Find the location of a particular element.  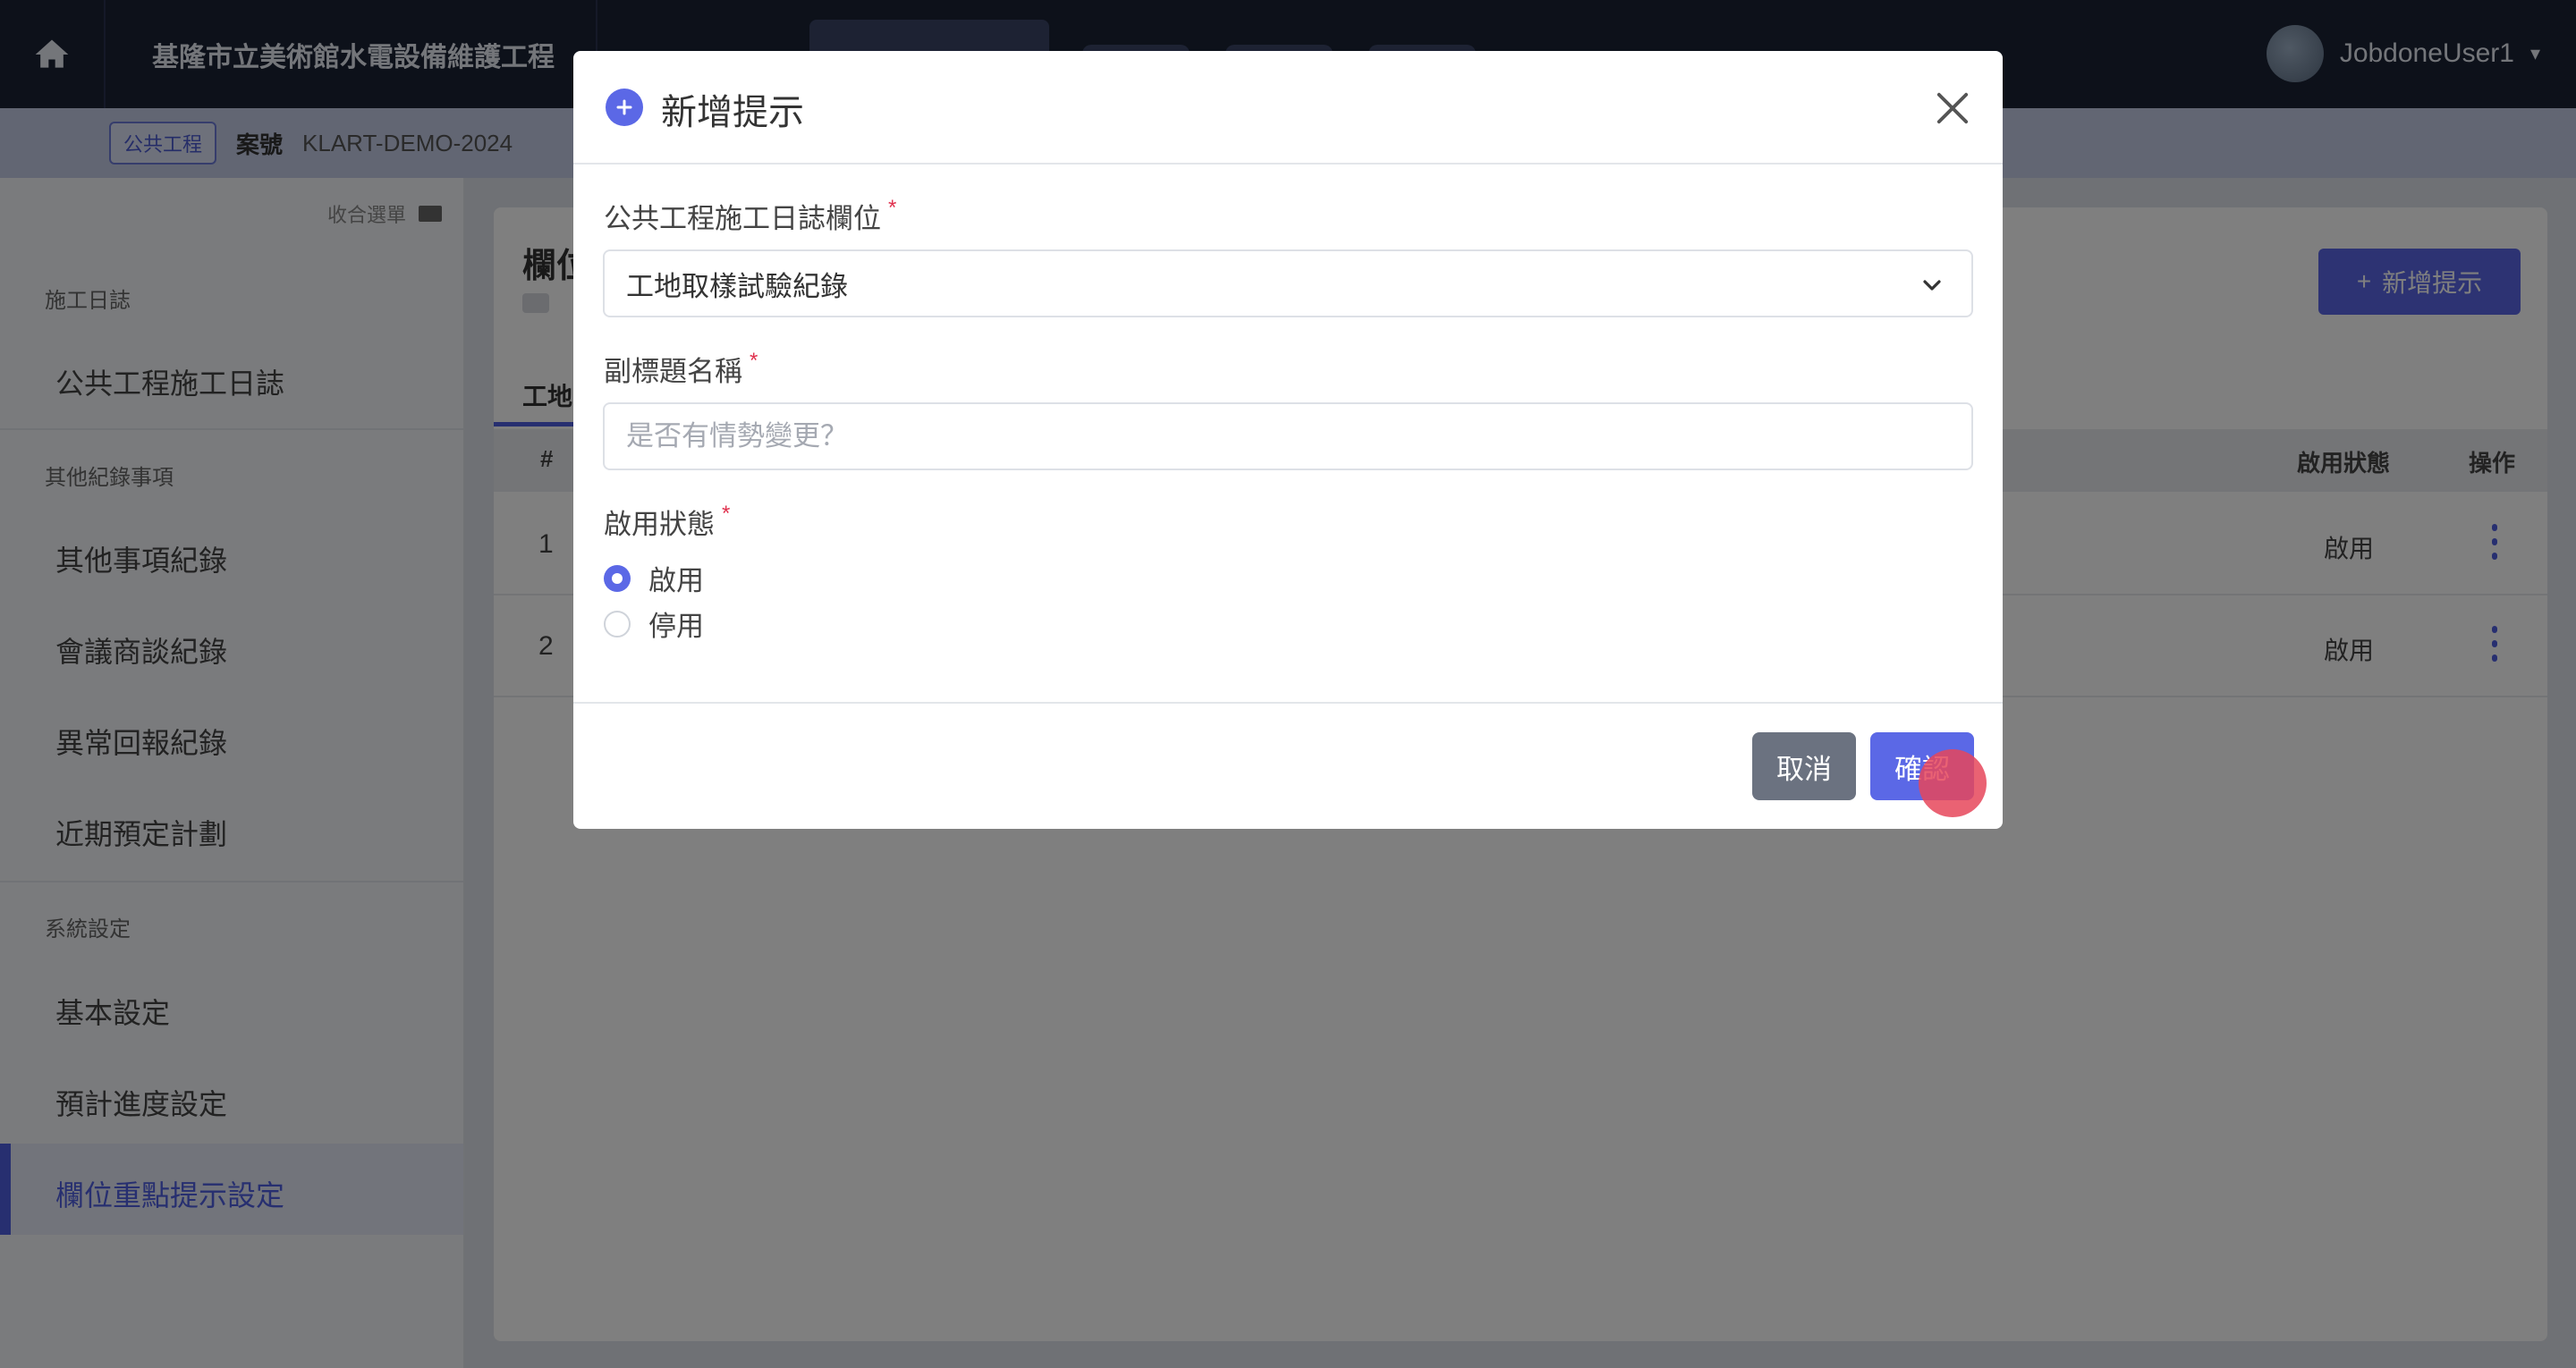

radio-enabled-label: 啟用 is located at coordinates (676, 580).